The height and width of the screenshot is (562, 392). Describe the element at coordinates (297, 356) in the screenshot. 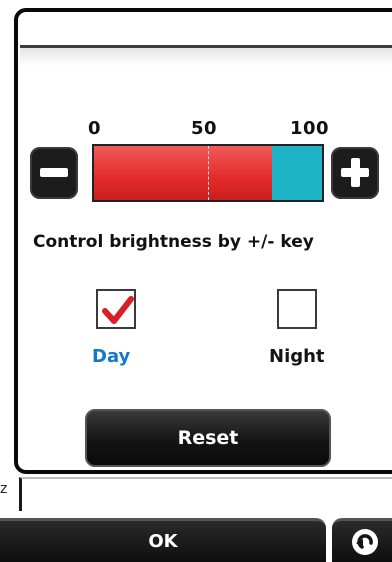

I see `night-mode-label: Night` at that location.